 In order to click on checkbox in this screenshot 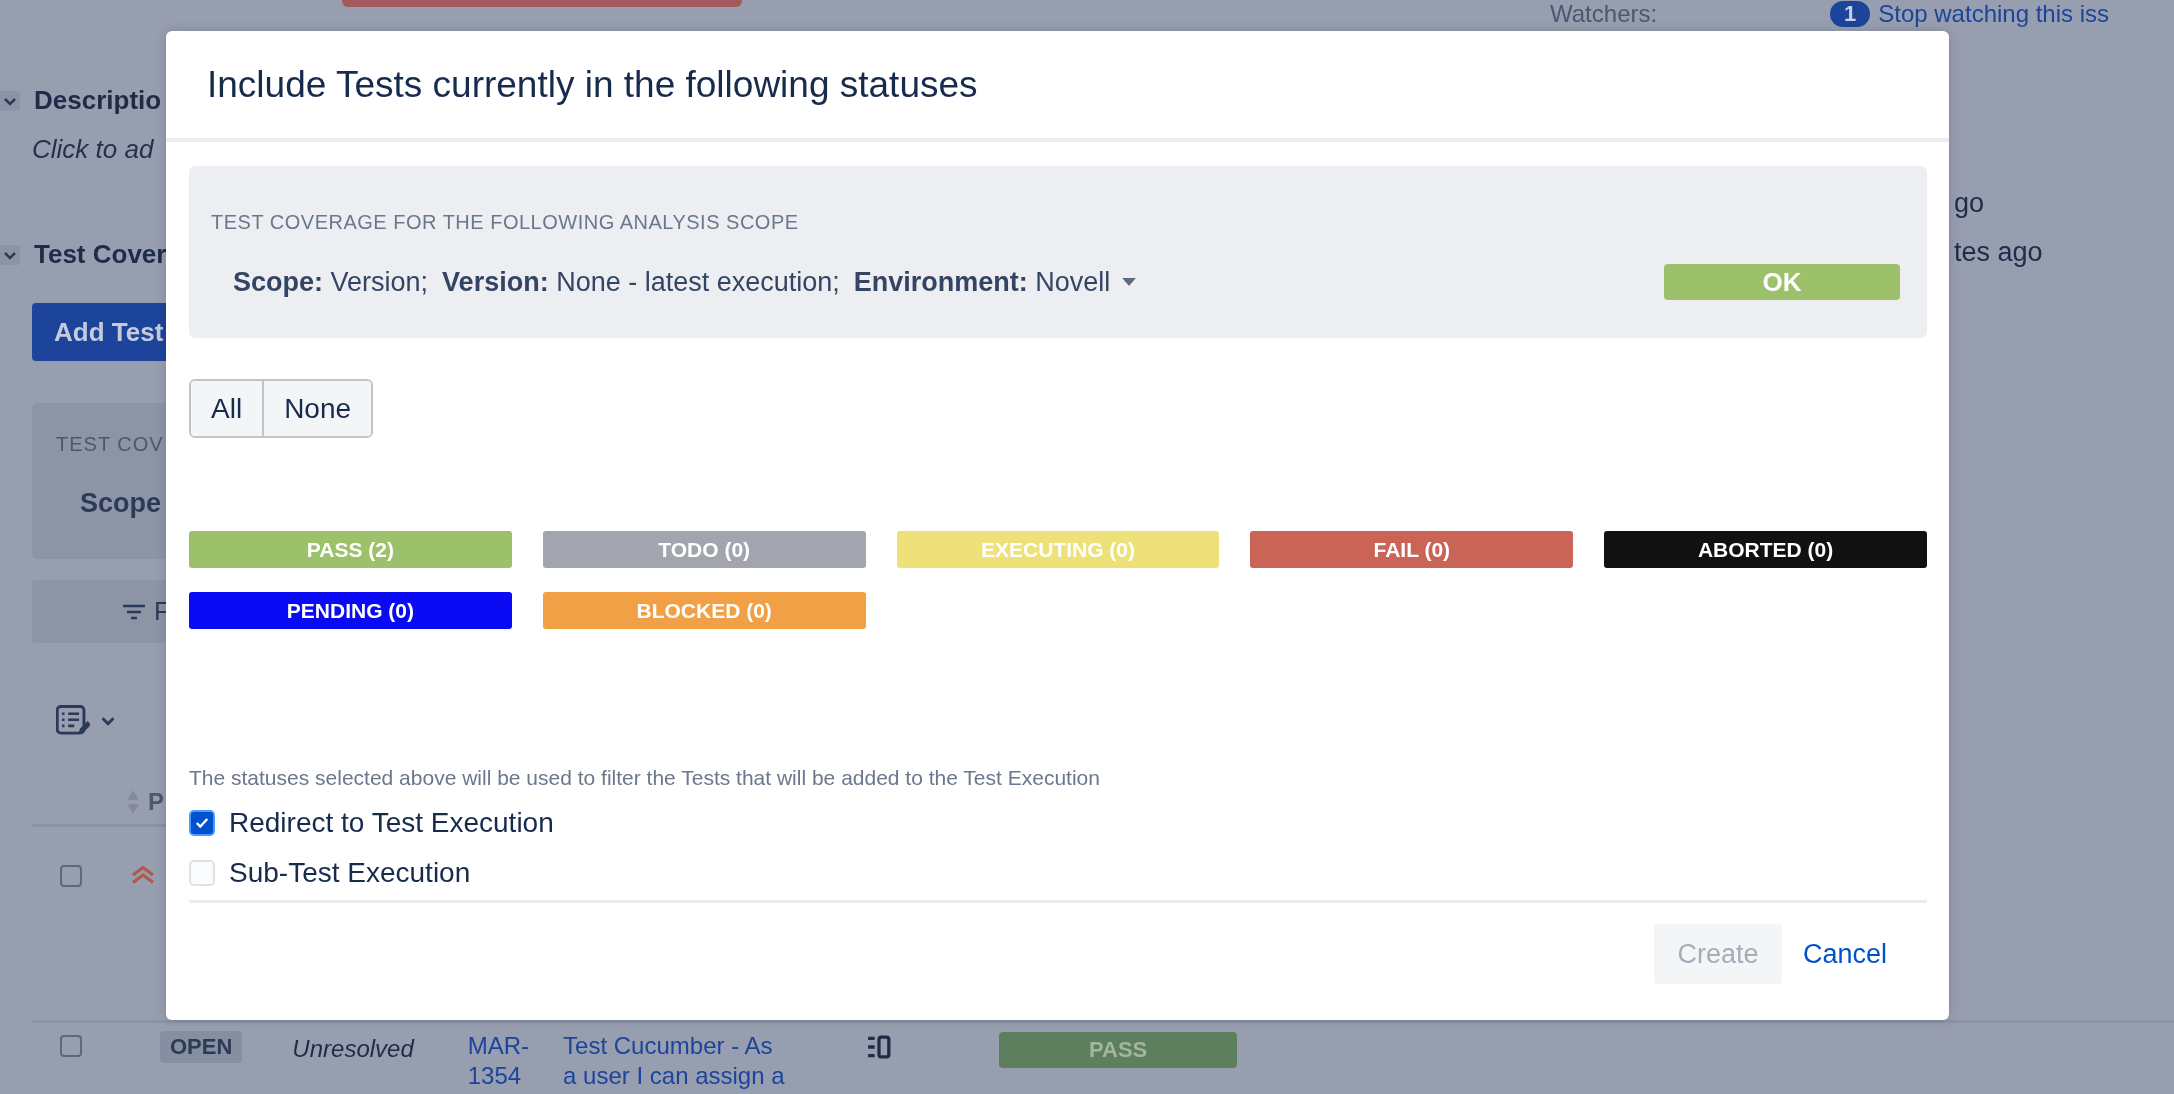, I will do `click(202, 823)`.